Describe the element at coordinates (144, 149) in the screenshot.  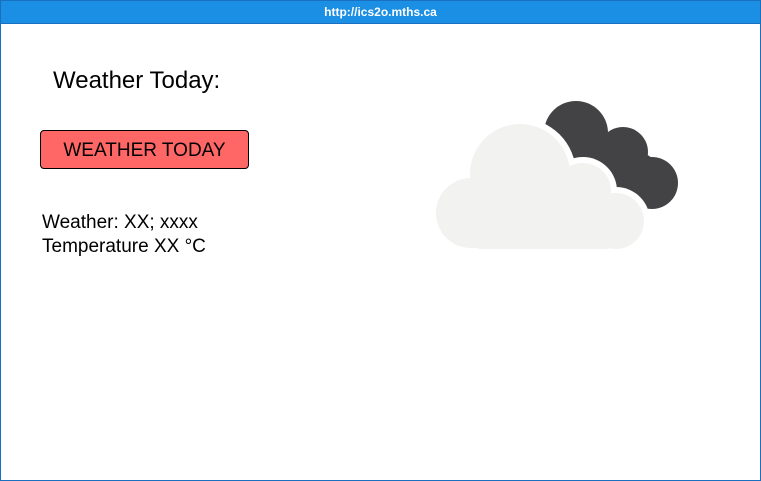
I see `weather-today-button: WEATHER TODAY` at that location.